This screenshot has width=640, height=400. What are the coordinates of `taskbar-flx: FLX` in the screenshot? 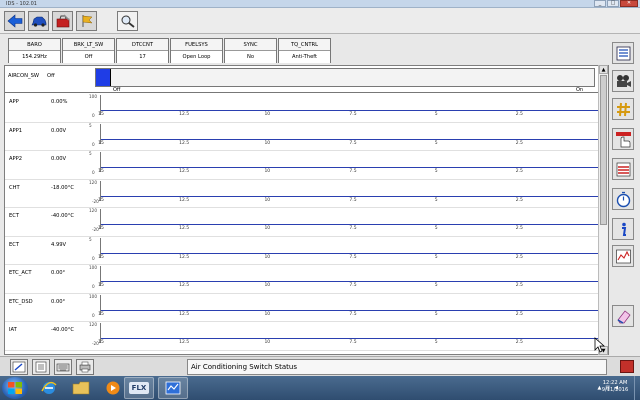 It's located at (139, 388).